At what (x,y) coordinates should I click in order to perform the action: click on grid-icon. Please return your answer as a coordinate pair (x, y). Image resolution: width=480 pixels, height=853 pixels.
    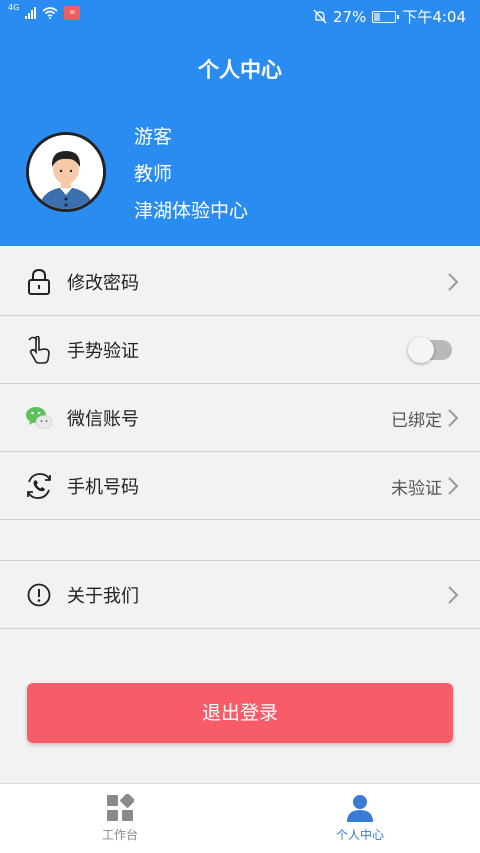
    Looking at the image, I should click on (120, 807).